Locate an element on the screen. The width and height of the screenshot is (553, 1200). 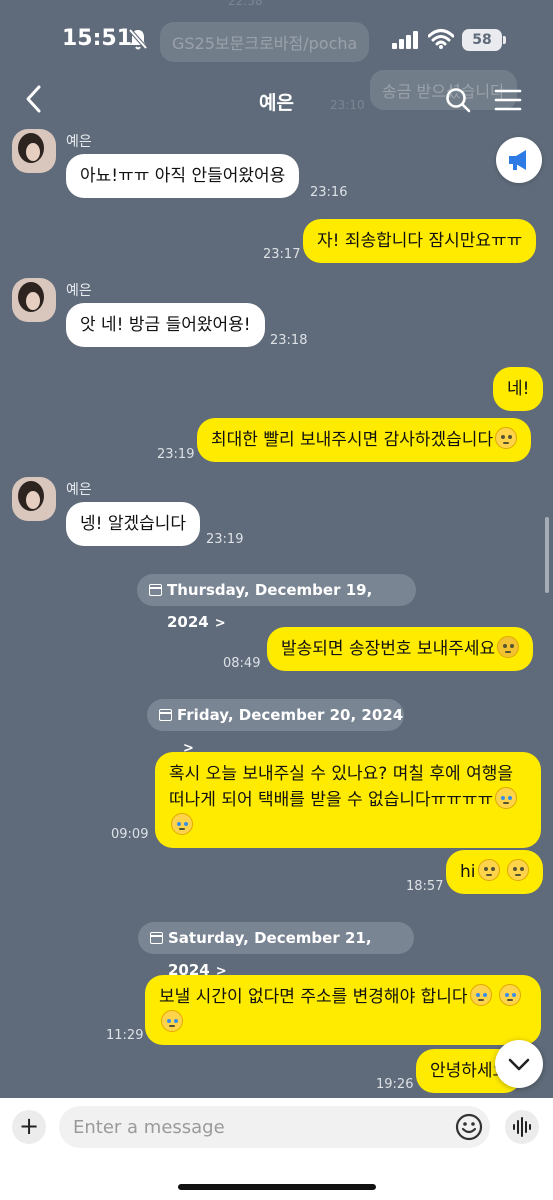
plus-icon: + is located at coordinates (29, 1127).